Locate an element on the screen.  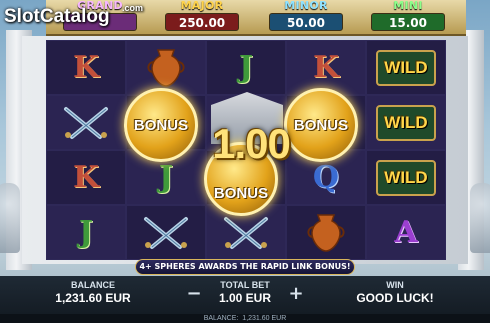
watermark-logo: SlotCatalog .com is located at coordinates (73, 15).